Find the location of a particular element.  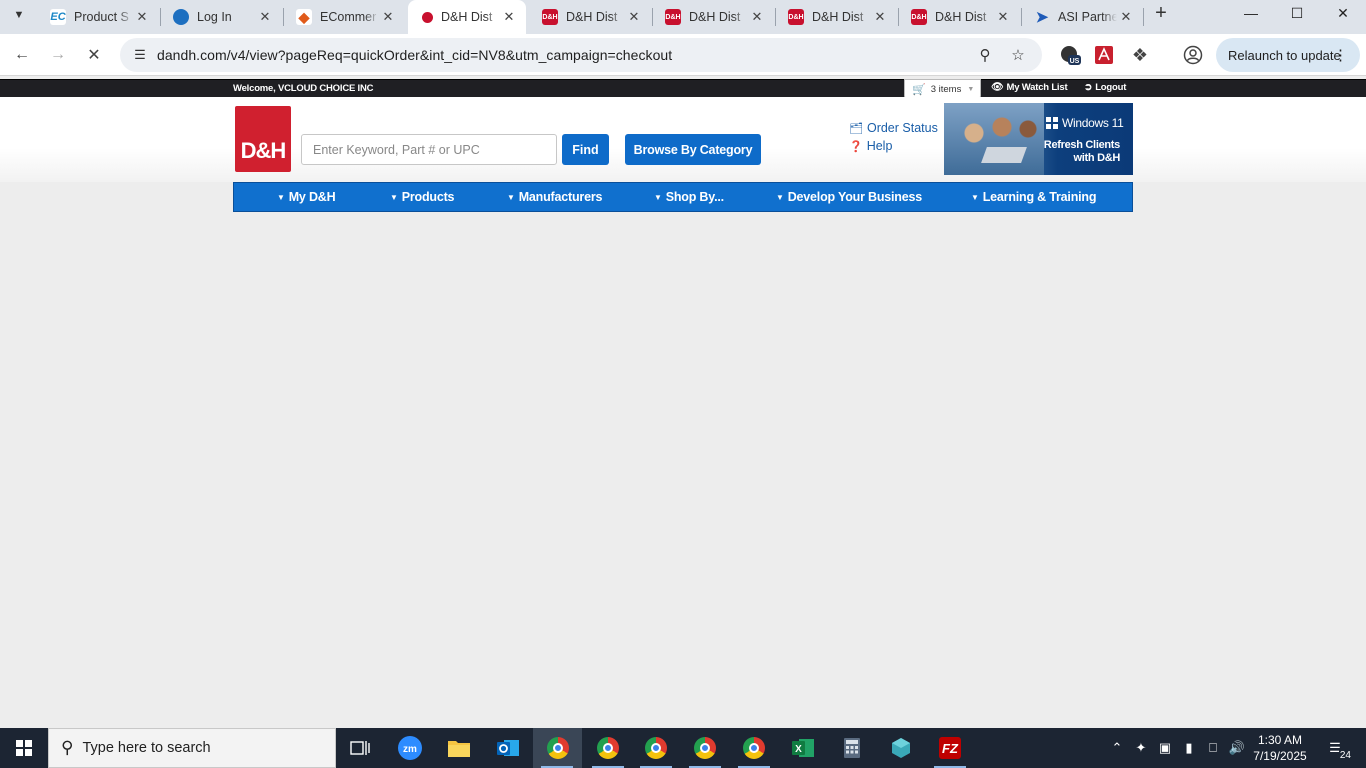

nav-manufacturers: ▼ Manufacturers is located at coordinates (554, 197).